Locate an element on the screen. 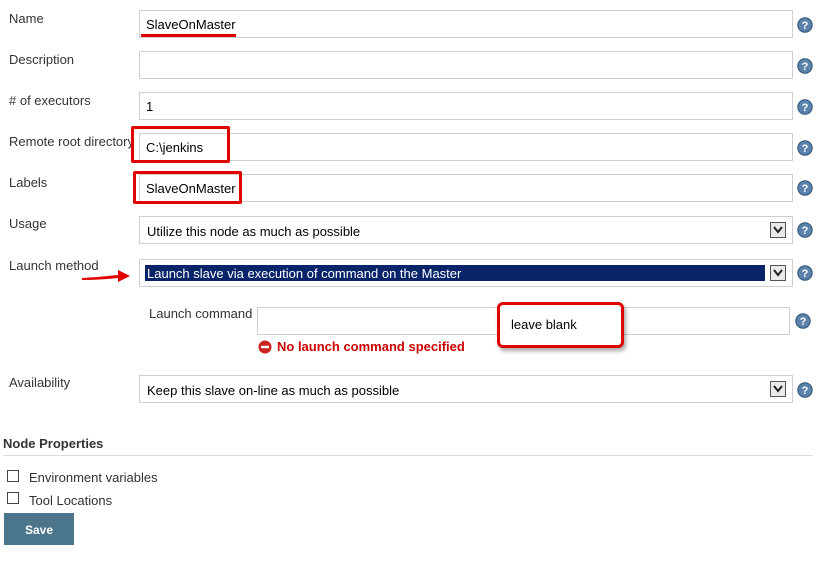 This screenshot has width=821, height=561. environment-variables-label: Environment variables is located at coordinates (93, 477).